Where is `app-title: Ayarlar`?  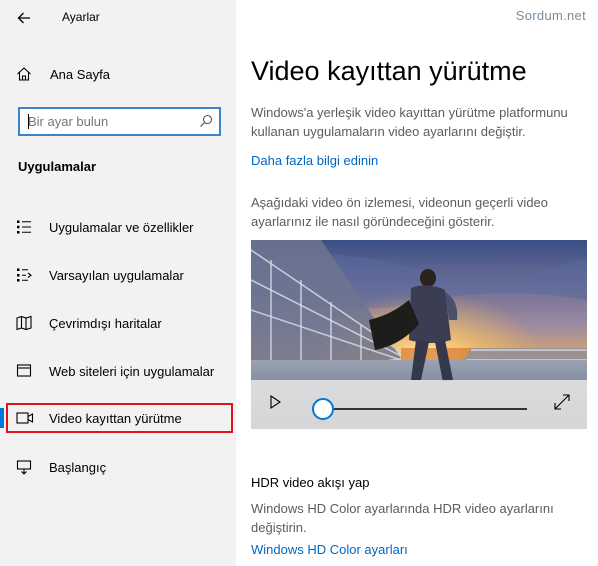 app-title: Ayarlar is located at coordinates (81, 17).